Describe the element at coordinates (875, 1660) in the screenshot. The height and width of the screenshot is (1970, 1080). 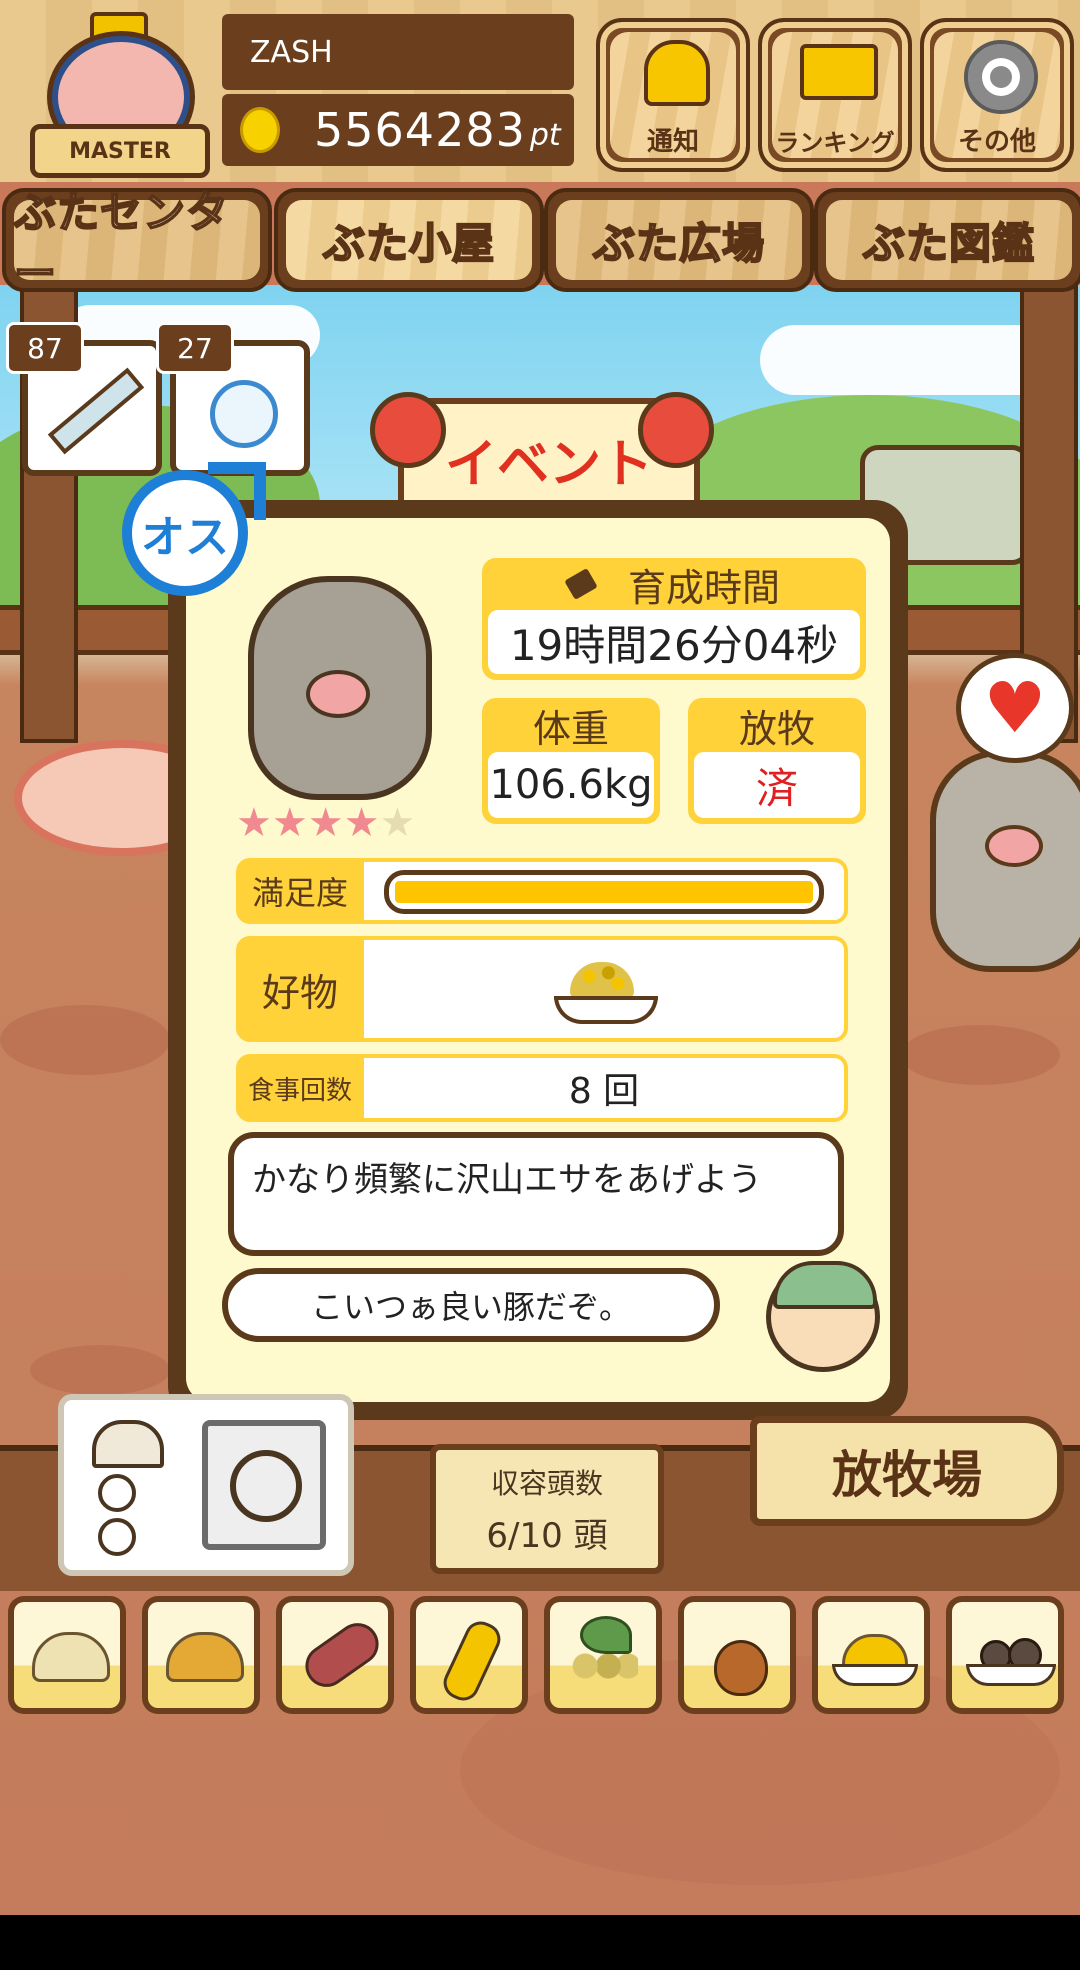
I see `grain-plate-icon` at that location.